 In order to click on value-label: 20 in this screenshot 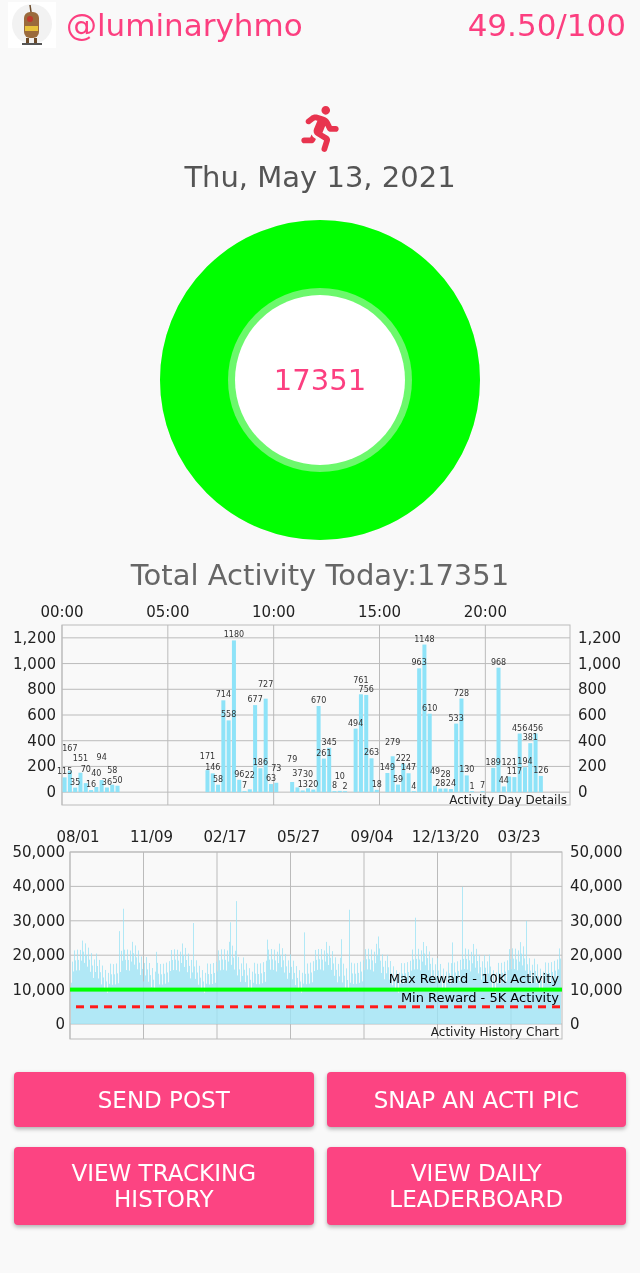, I will do `click(313, 784)`.